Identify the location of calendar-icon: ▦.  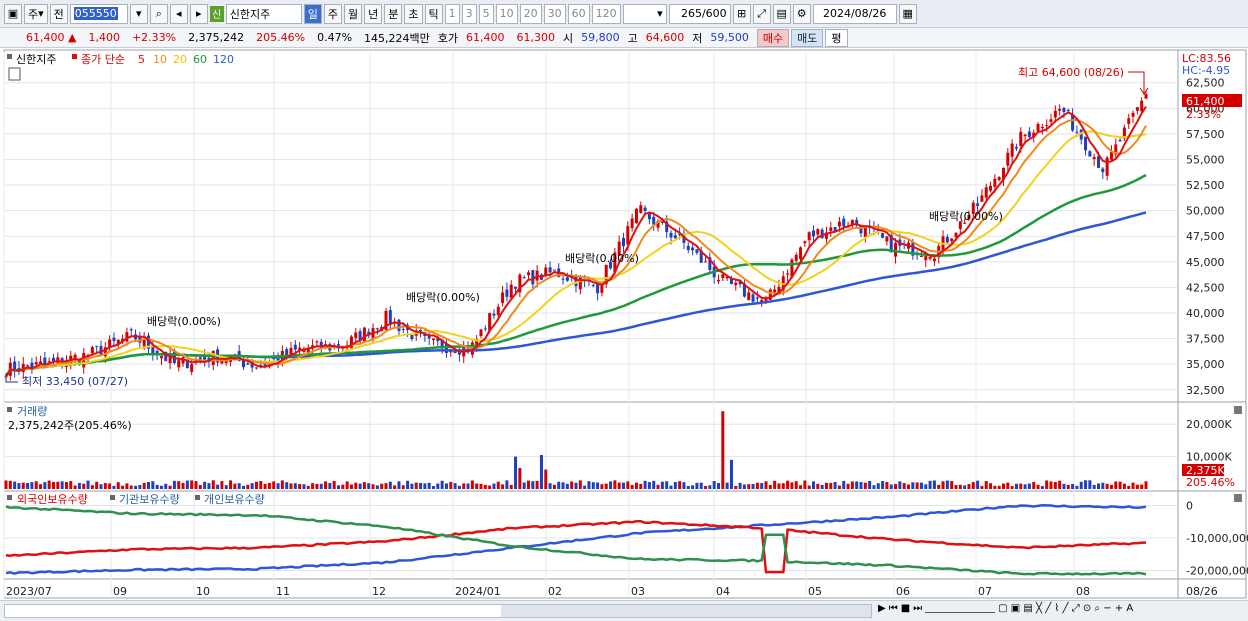
(907, 13).